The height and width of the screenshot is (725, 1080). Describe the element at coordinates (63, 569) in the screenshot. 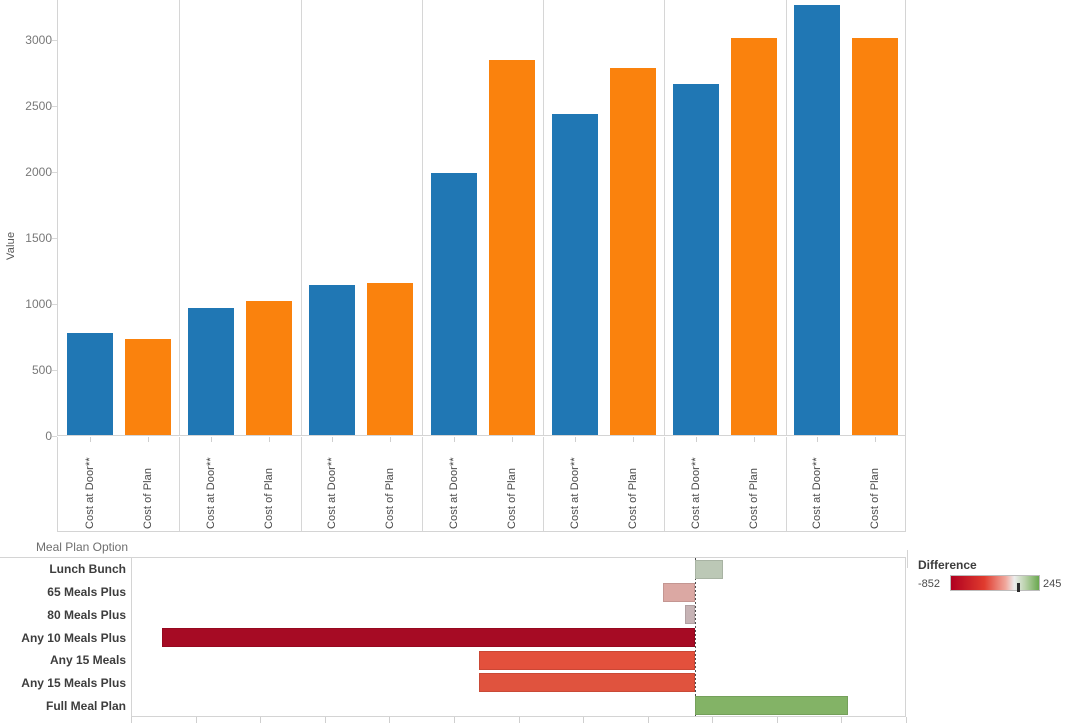

I see `row-label: Lunch Bunch` at that location.